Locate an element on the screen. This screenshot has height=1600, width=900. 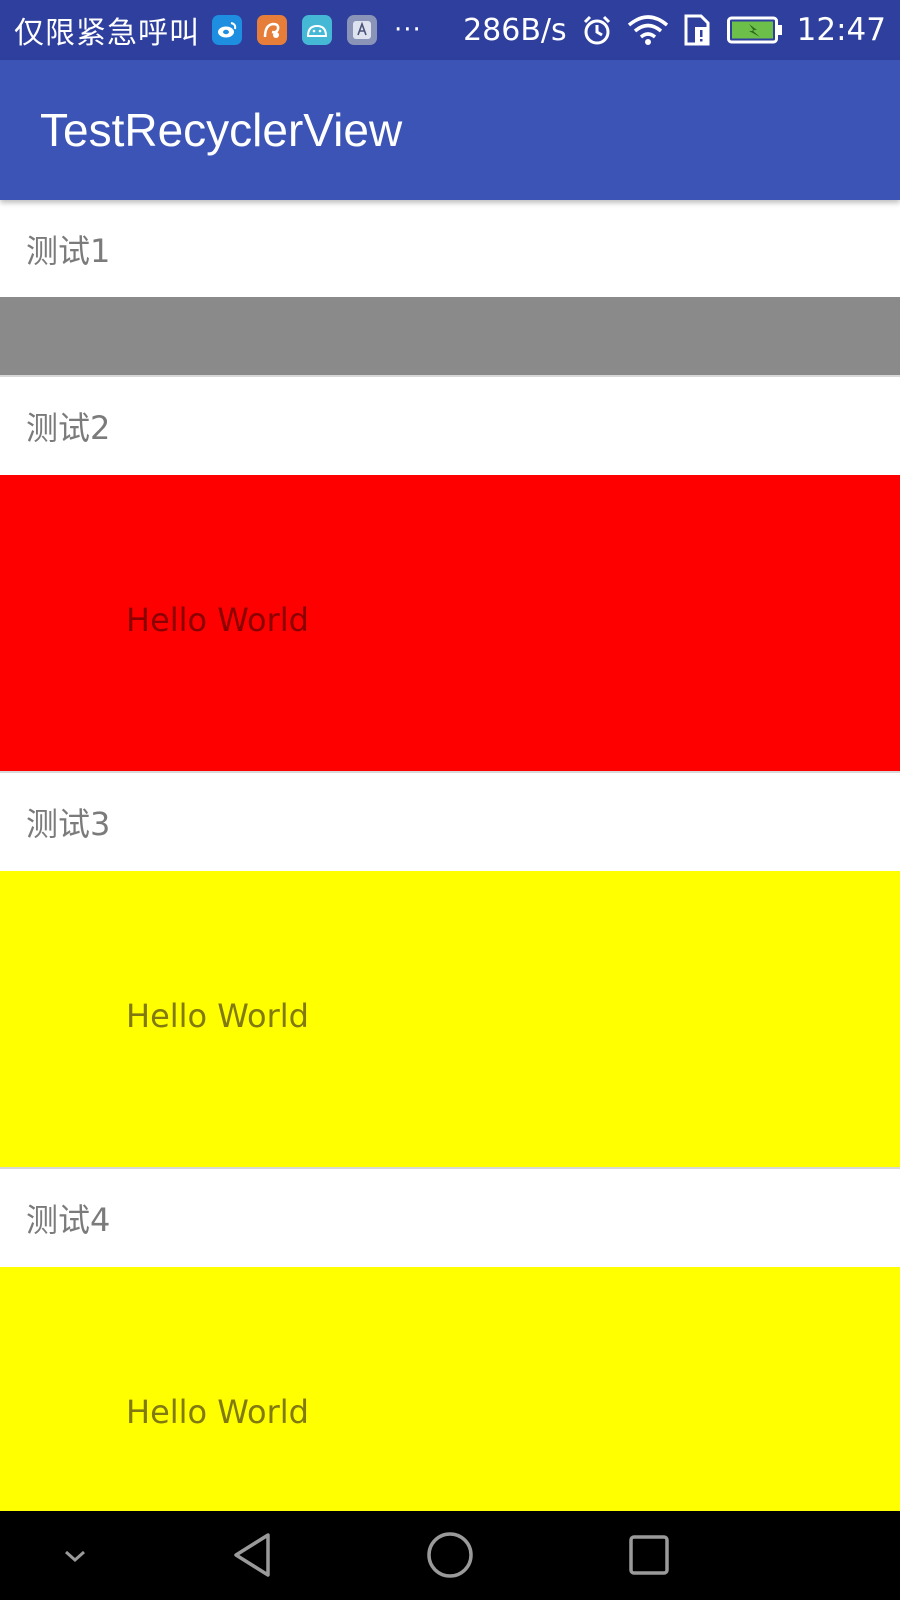
status-right: 286B/s 12:47 is located at coordinates (674, 30).